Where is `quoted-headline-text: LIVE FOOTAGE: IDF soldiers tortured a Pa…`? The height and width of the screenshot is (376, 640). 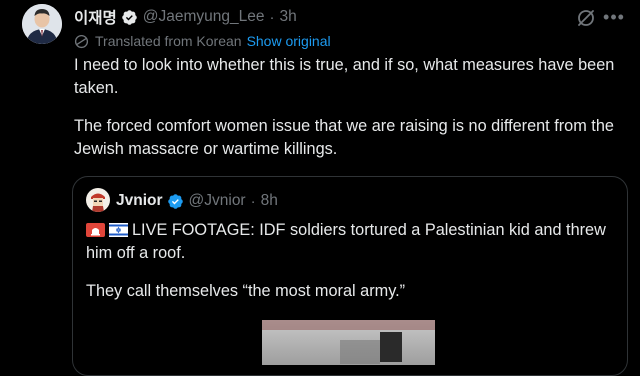
quoted-headline-text: LIVE FOOTAGE: IDF soldiers tortured a Pa… is located at coordinates (346, 241).